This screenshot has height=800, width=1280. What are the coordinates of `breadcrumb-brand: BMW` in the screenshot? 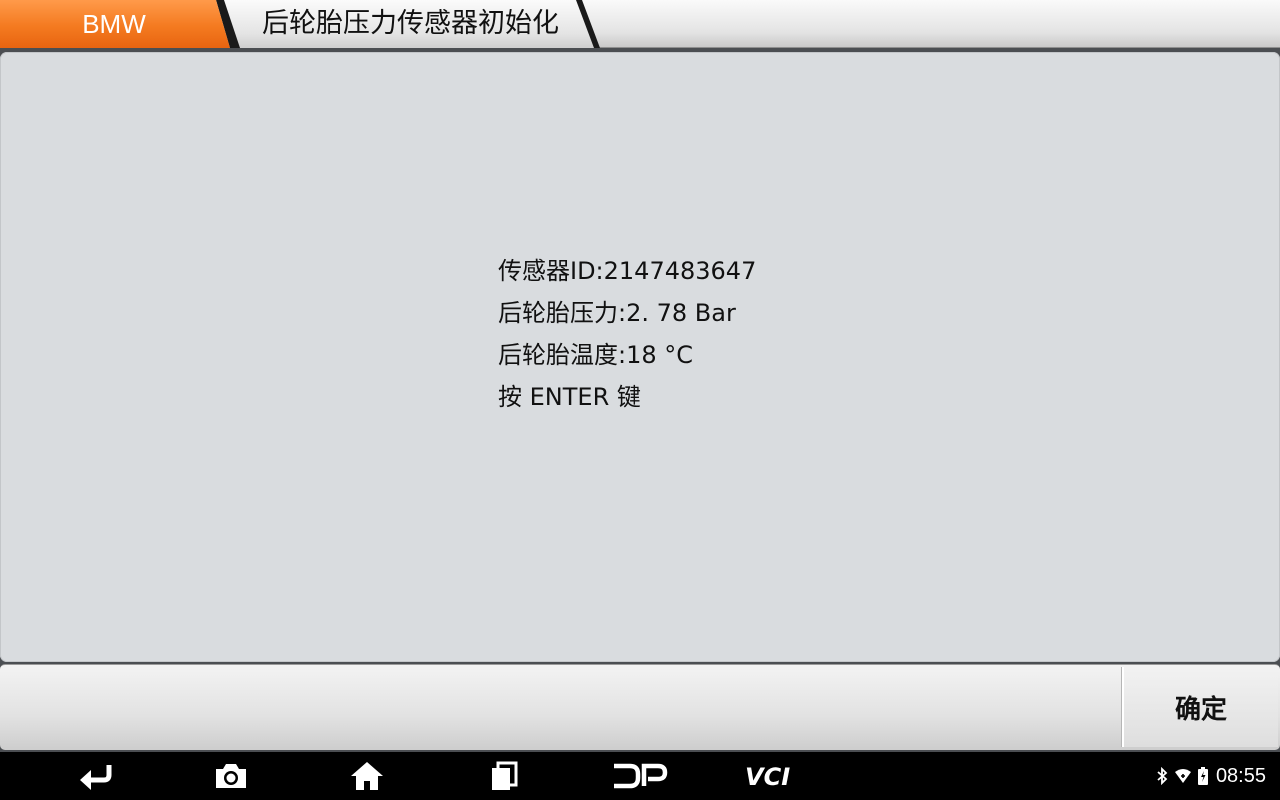 It's located at (119, 24).